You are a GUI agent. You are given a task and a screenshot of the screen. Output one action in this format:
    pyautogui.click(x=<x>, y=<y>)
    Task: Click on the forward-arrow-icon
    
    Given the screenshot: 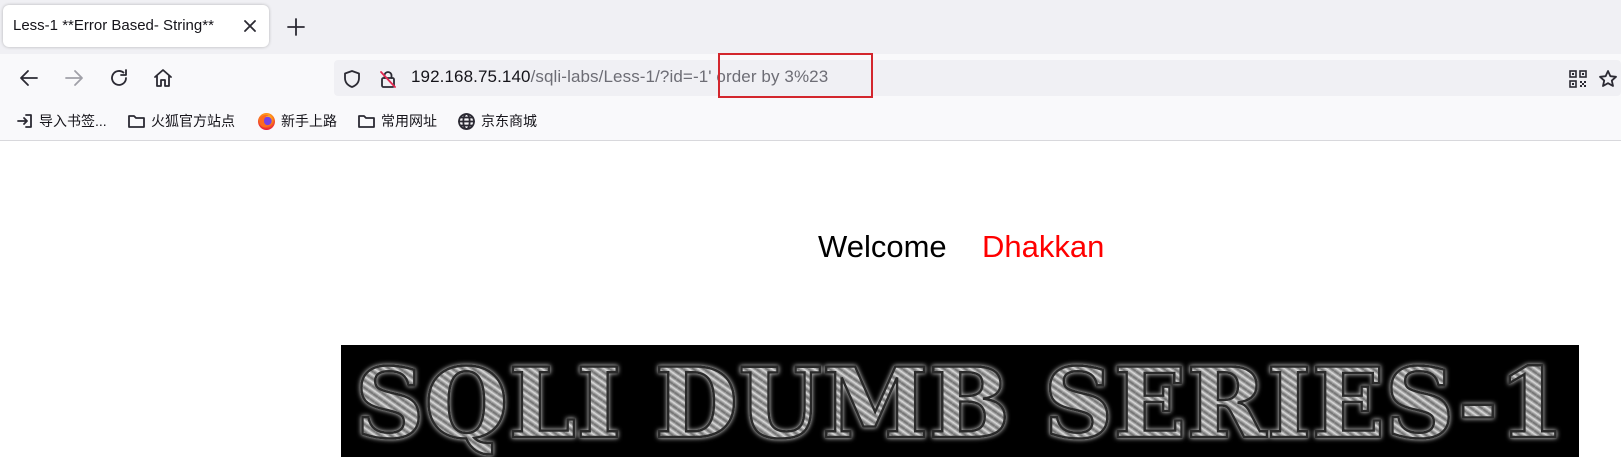 What is the action you would take?
    pyautogui.click(x=74, y=78)
    